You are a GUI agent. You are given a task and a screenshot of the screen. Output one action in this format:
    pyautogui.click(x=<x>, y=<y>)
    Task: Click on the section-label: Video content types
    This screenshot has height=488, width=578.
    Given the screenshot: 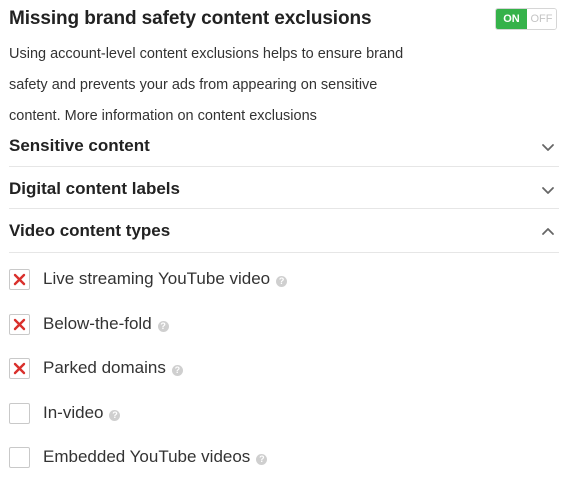 What is the action you would take?
    pyautogui.click(x=90, y=230)
    